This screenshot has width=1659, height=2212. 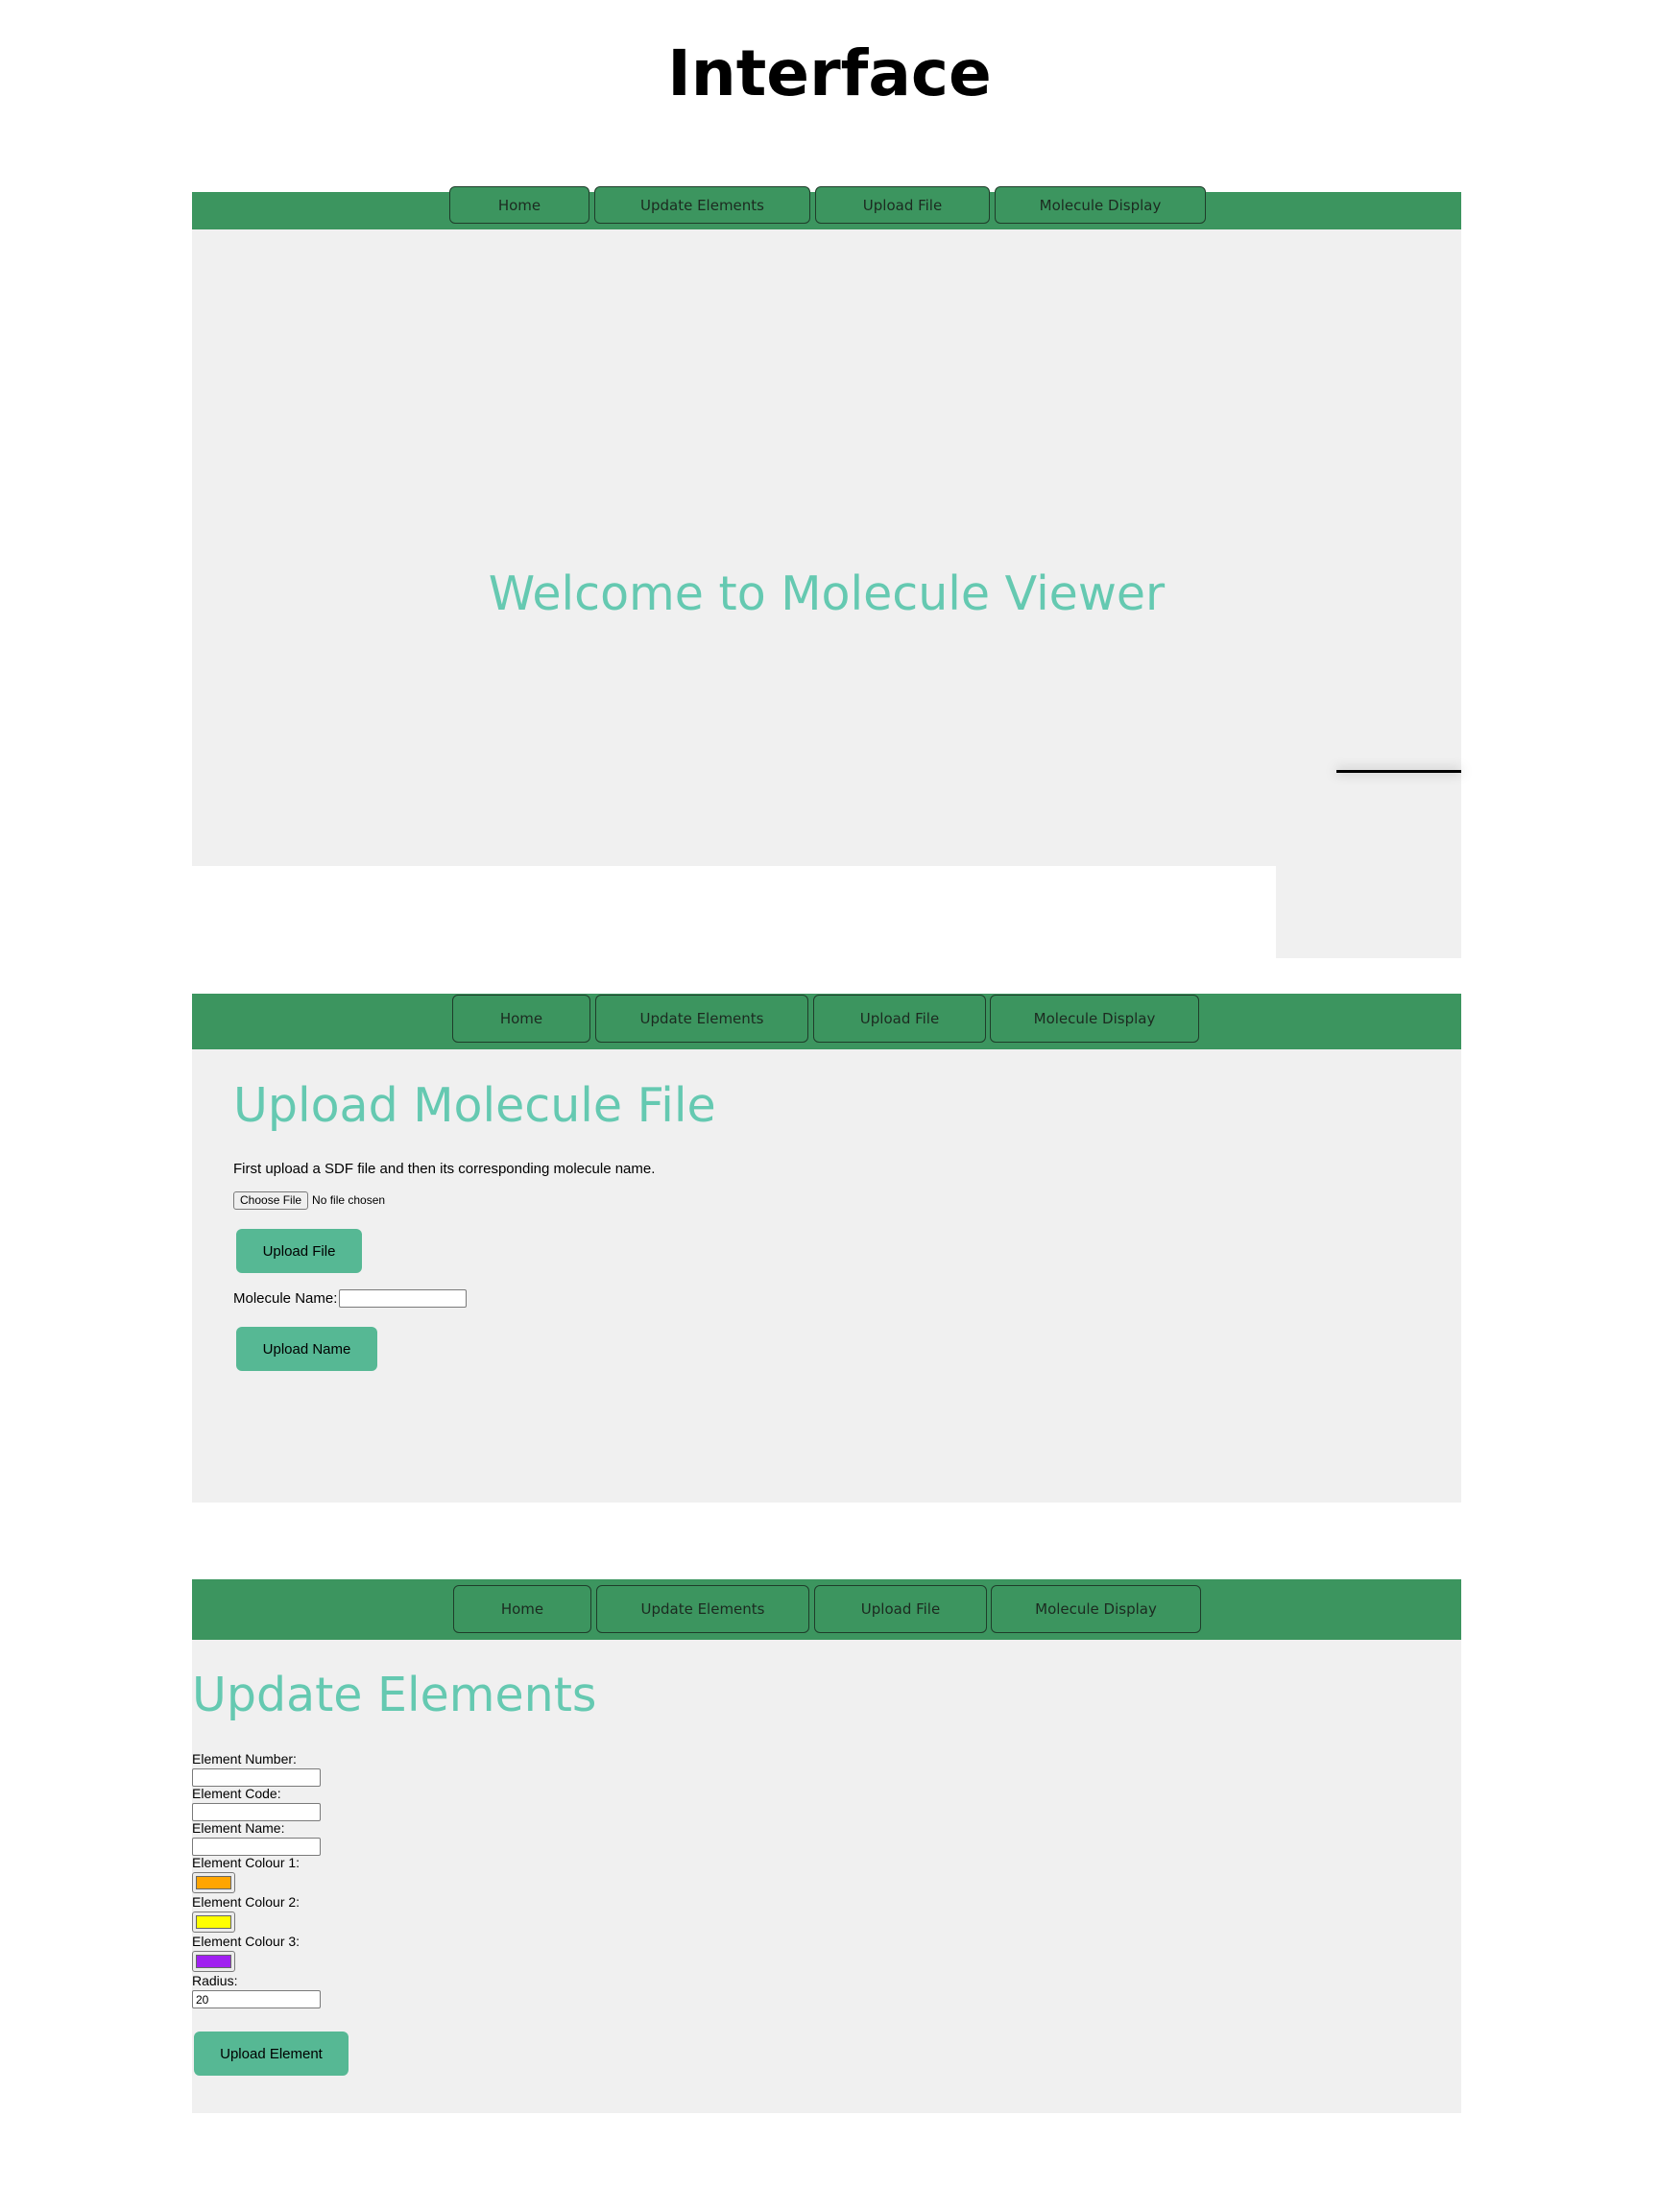 I want to click on upload-heading: Upload Molecule File, so click(x=474, y=1105).